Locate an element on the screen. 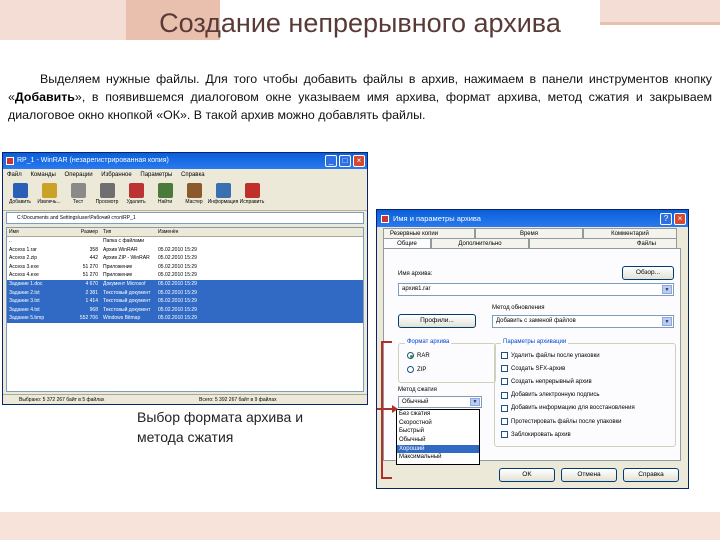  param-label: Протестировать файлы после упаковки is located at coordinates (566, 421).